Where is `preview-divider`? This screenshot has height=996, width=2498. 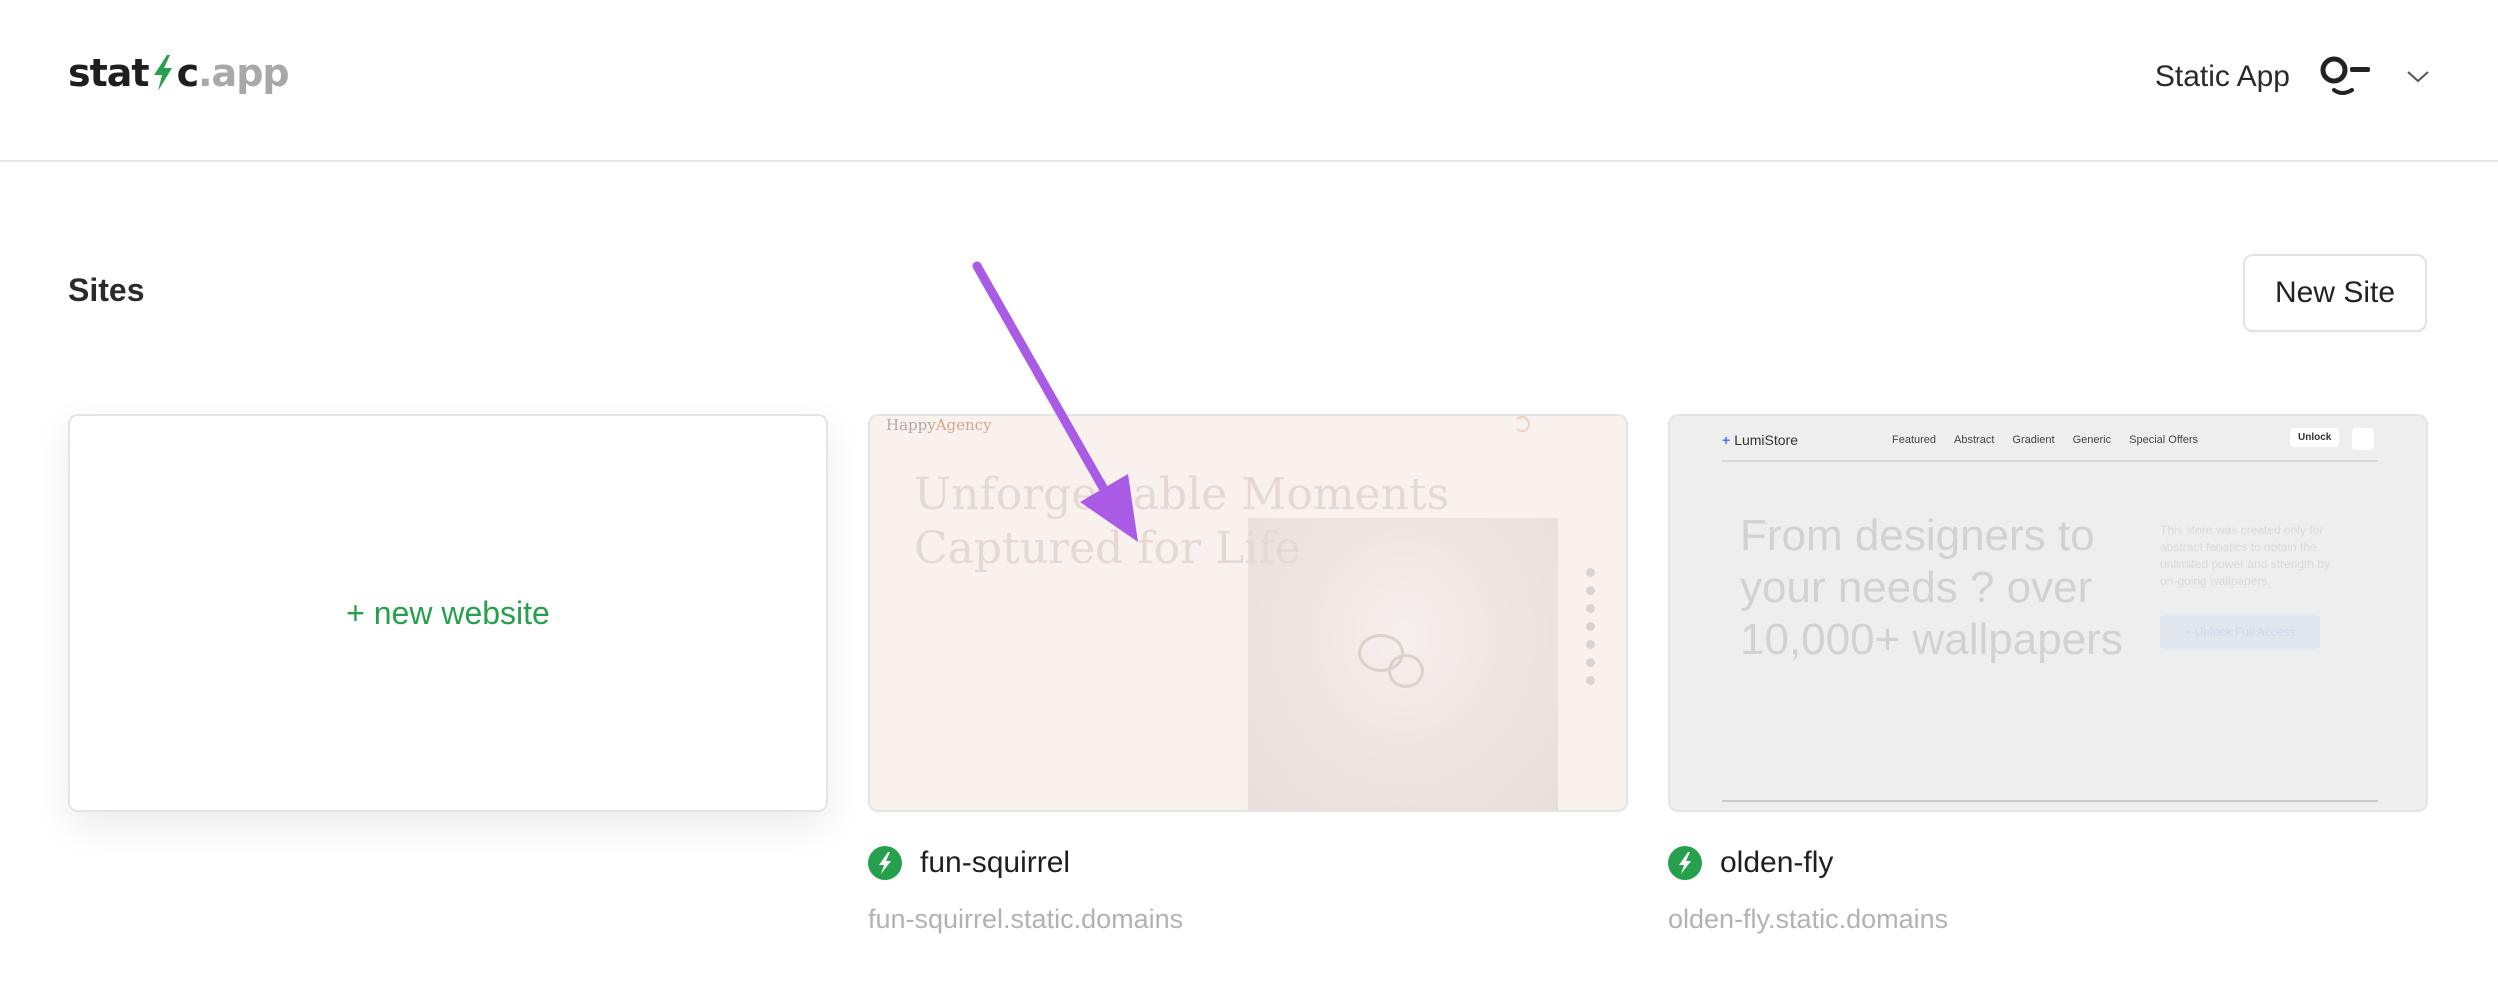
preview-divider is located at coordinates (2050, 801).